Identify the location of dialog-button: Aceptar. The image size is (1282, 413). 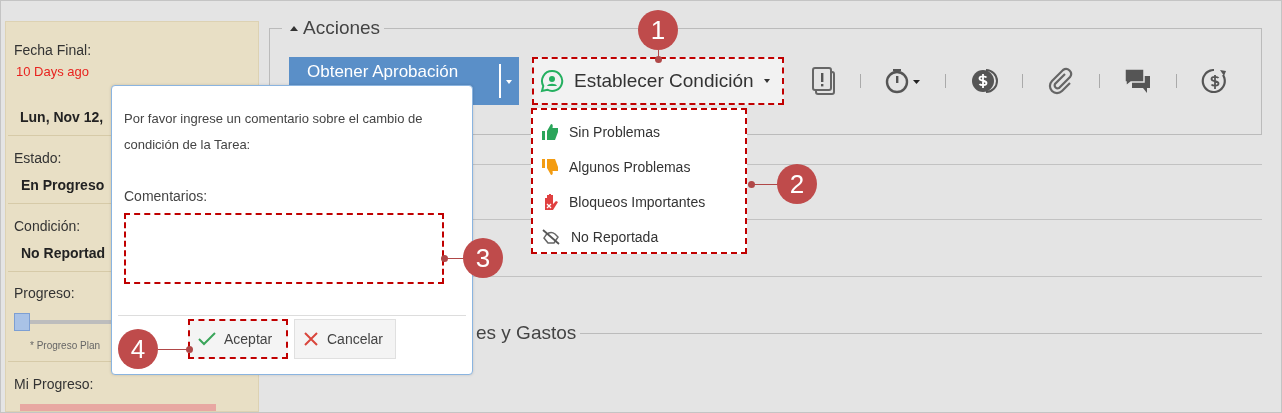
(238, 339).